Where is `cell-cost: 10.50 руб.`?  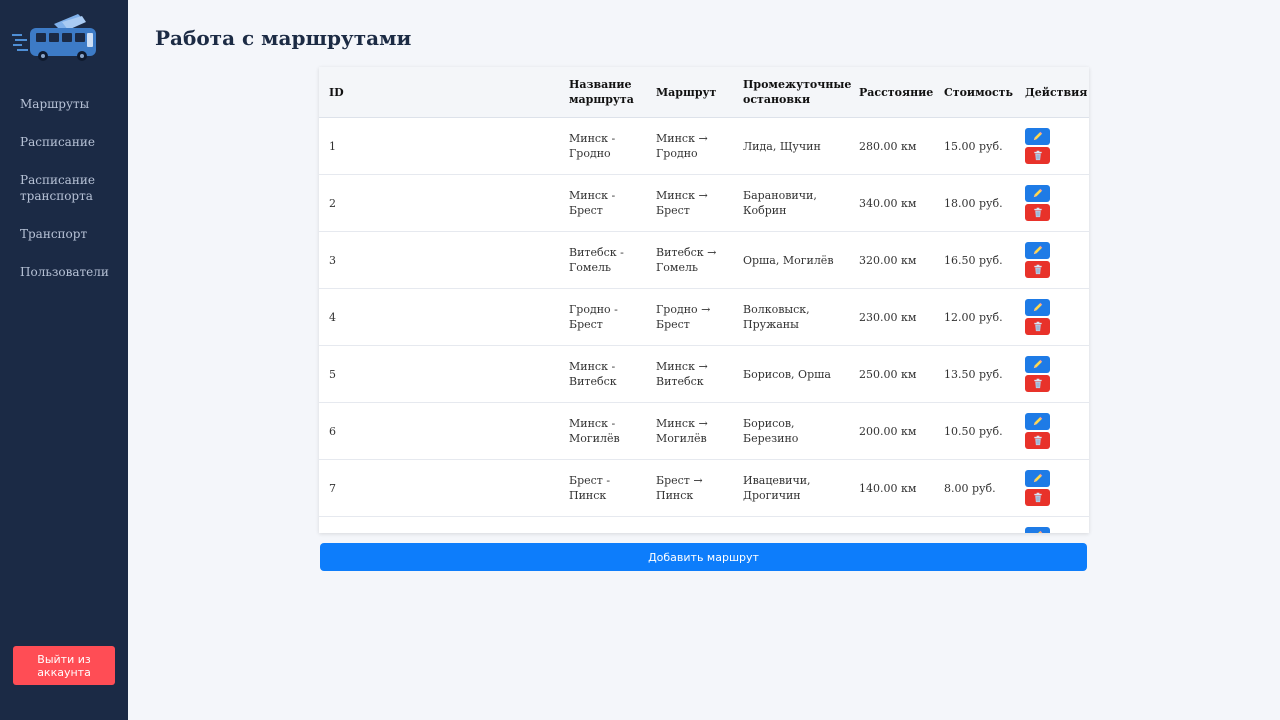 cell-cost: 10.50 руб. is located at coordinates (974, 431).